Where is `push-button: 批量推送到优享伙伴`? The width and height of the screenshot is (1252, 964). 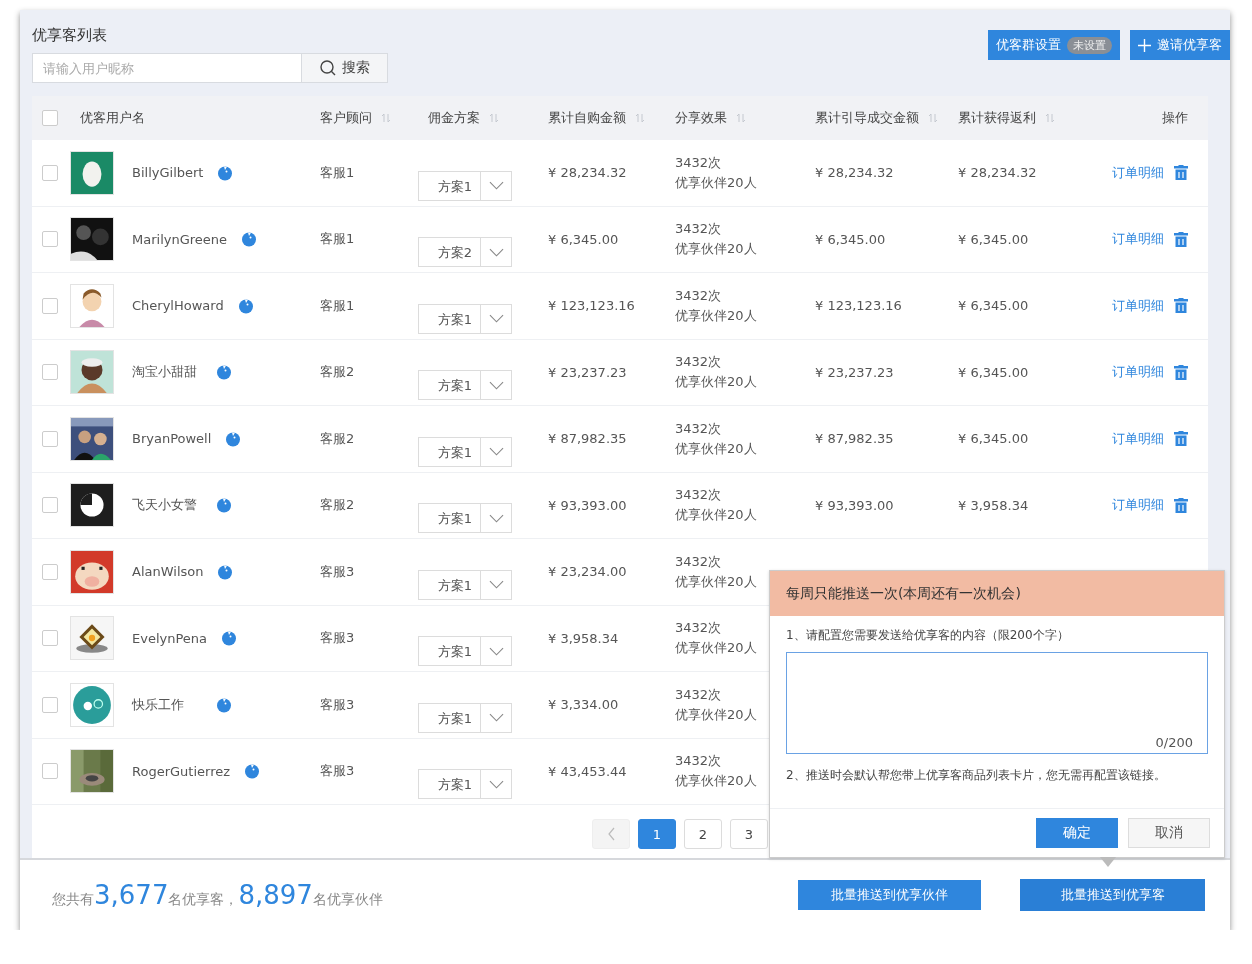 push-button: 批量推送到优享伙伴 is located at coordinates (889, 895).